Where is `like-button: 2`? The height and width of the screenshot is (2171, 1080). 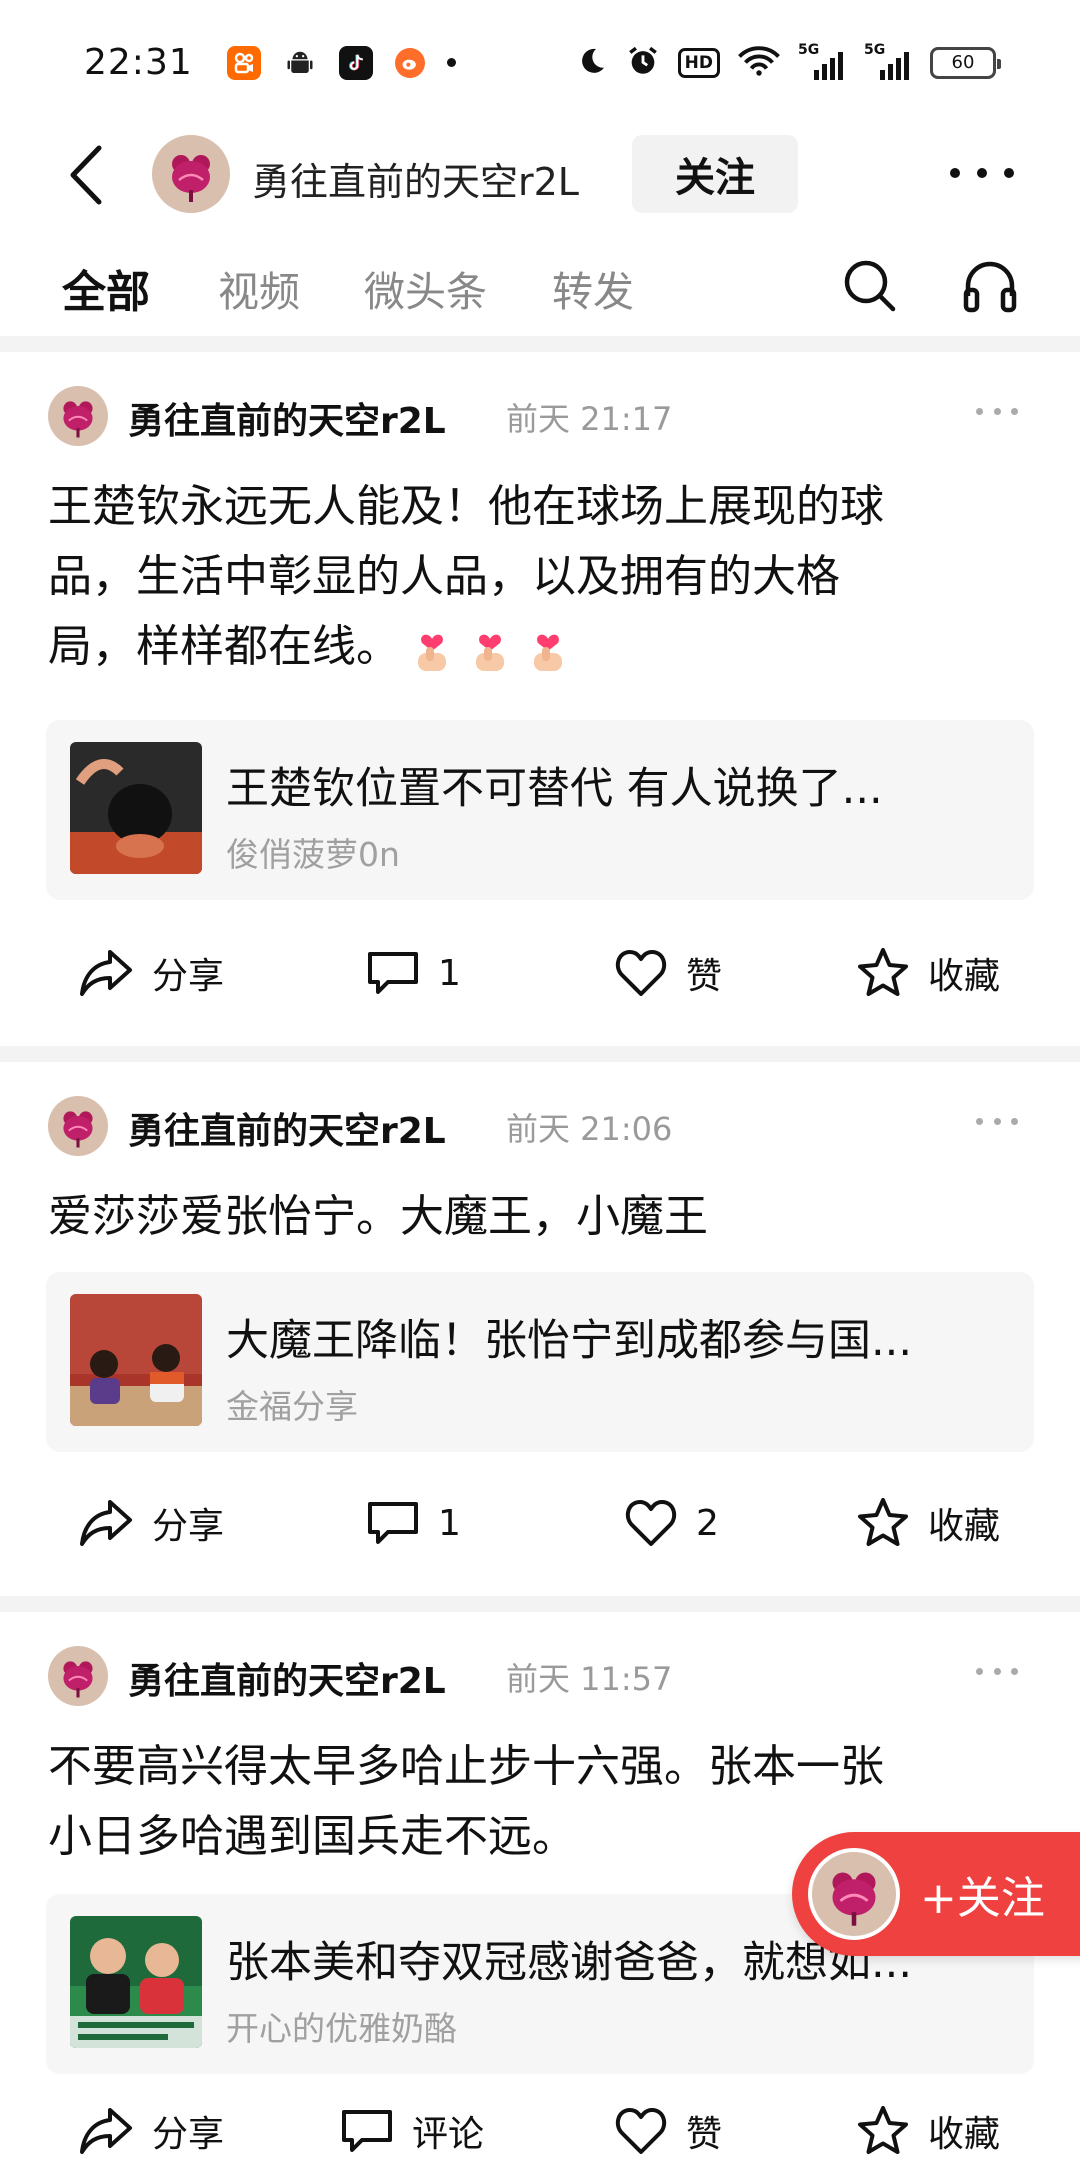 like-button: 2 is located at coordinates (671, 1523).